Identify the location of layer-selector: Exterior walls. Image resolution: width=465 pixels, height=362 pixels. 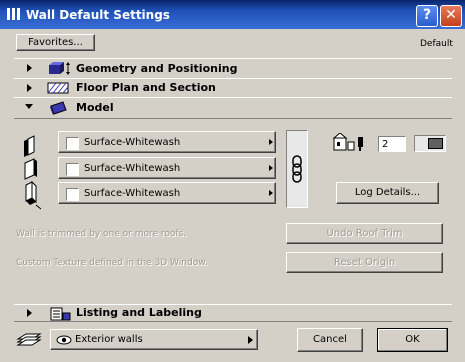
(154, 339).